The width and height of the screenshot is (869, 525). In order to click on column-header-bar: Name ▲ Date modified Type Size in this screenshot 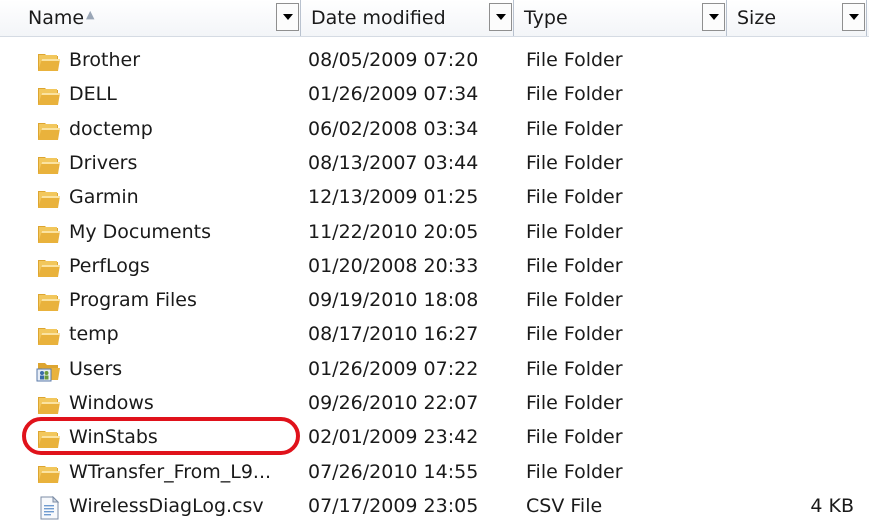, I will do `click(434, 18)`.